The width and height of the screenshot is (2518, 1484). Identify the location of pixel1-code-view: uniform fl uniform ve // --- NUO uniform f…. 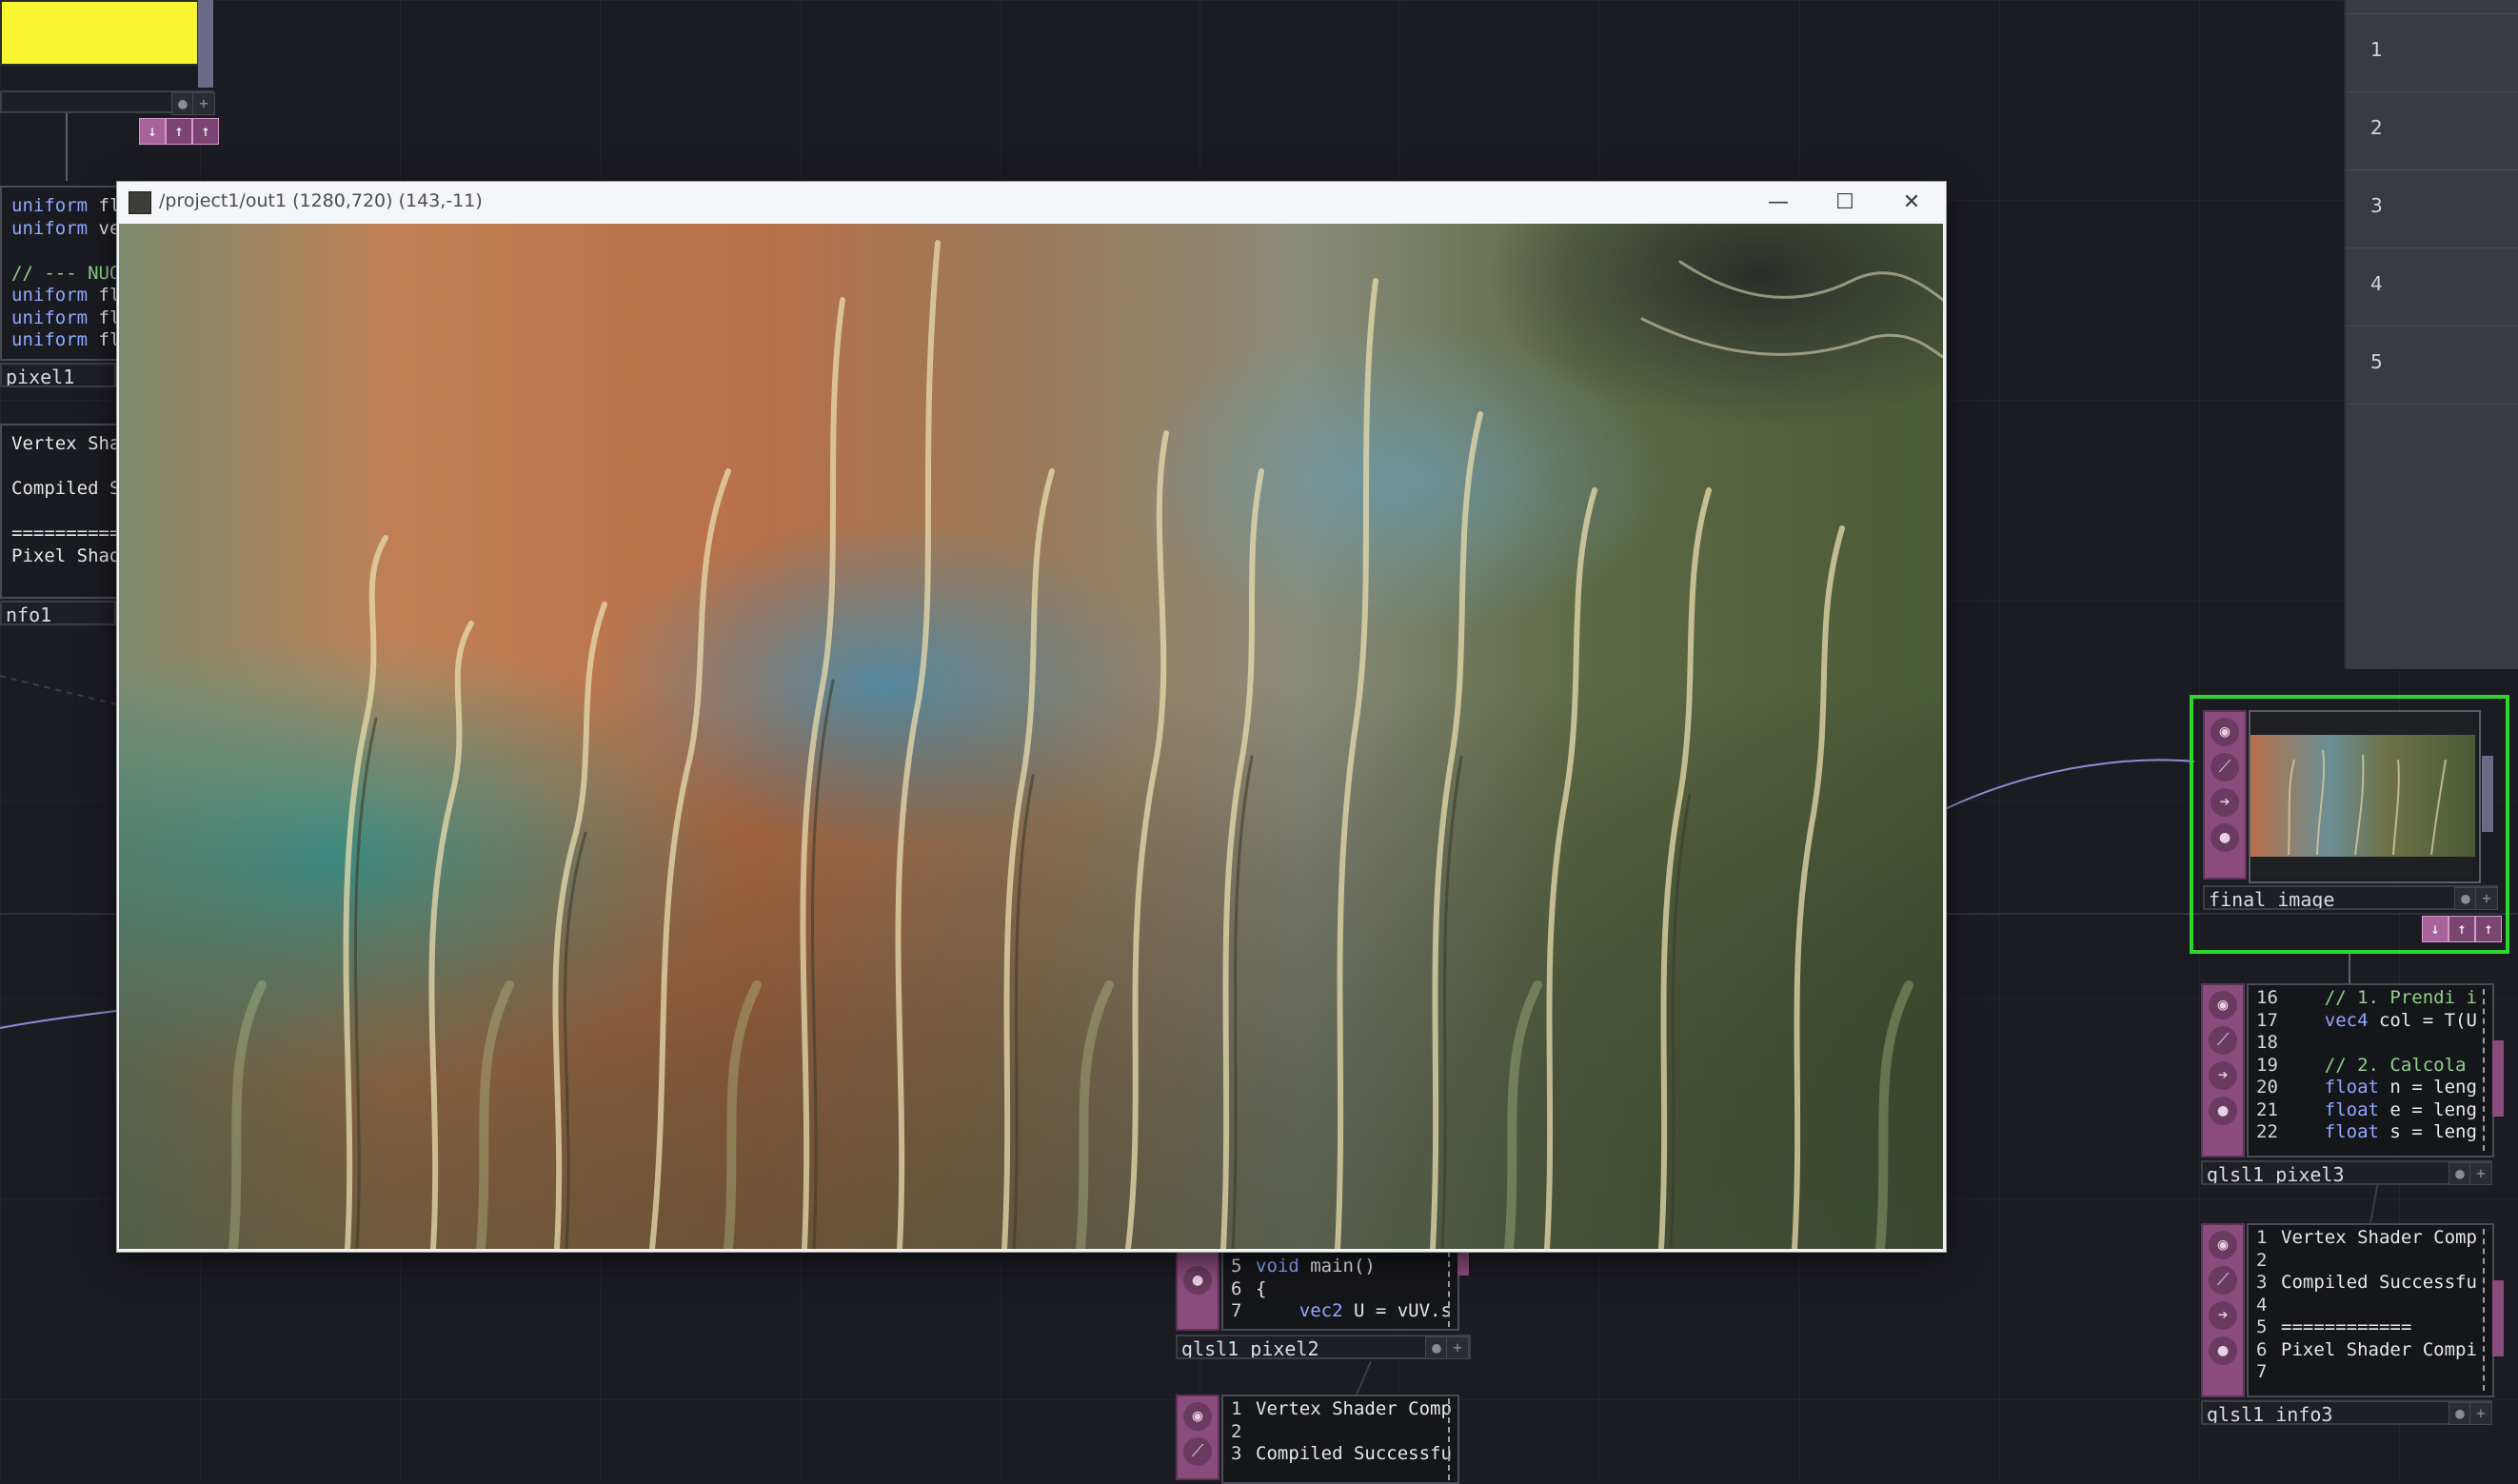
(63, 276).